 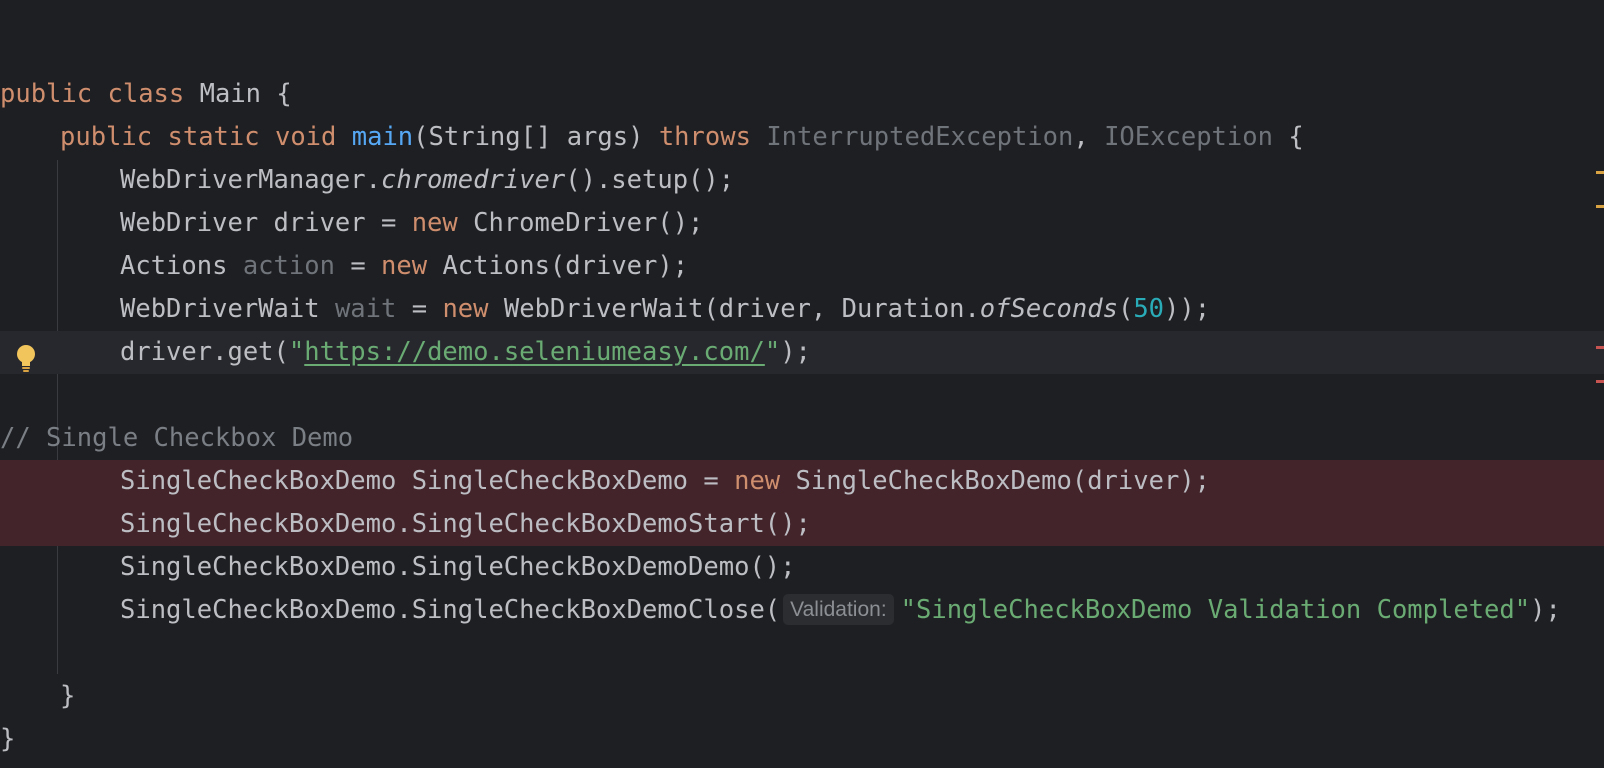 What do you see at coordinates (565, 266) in the screenshot?
I see `actions-constructor: Actions(driver);` at bounding box center [565, 266].